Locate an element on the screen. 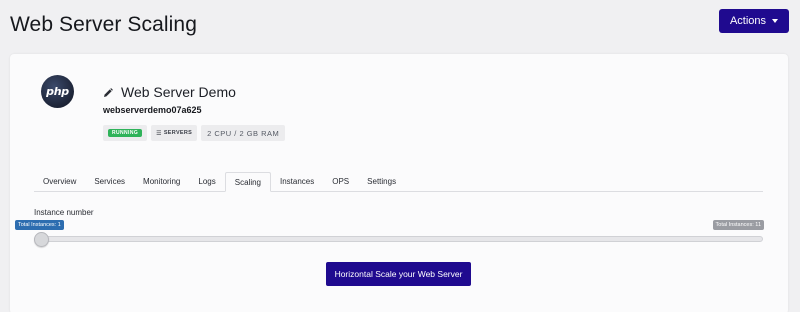  tab-ops: OPS is located at coordinates (340, 181).